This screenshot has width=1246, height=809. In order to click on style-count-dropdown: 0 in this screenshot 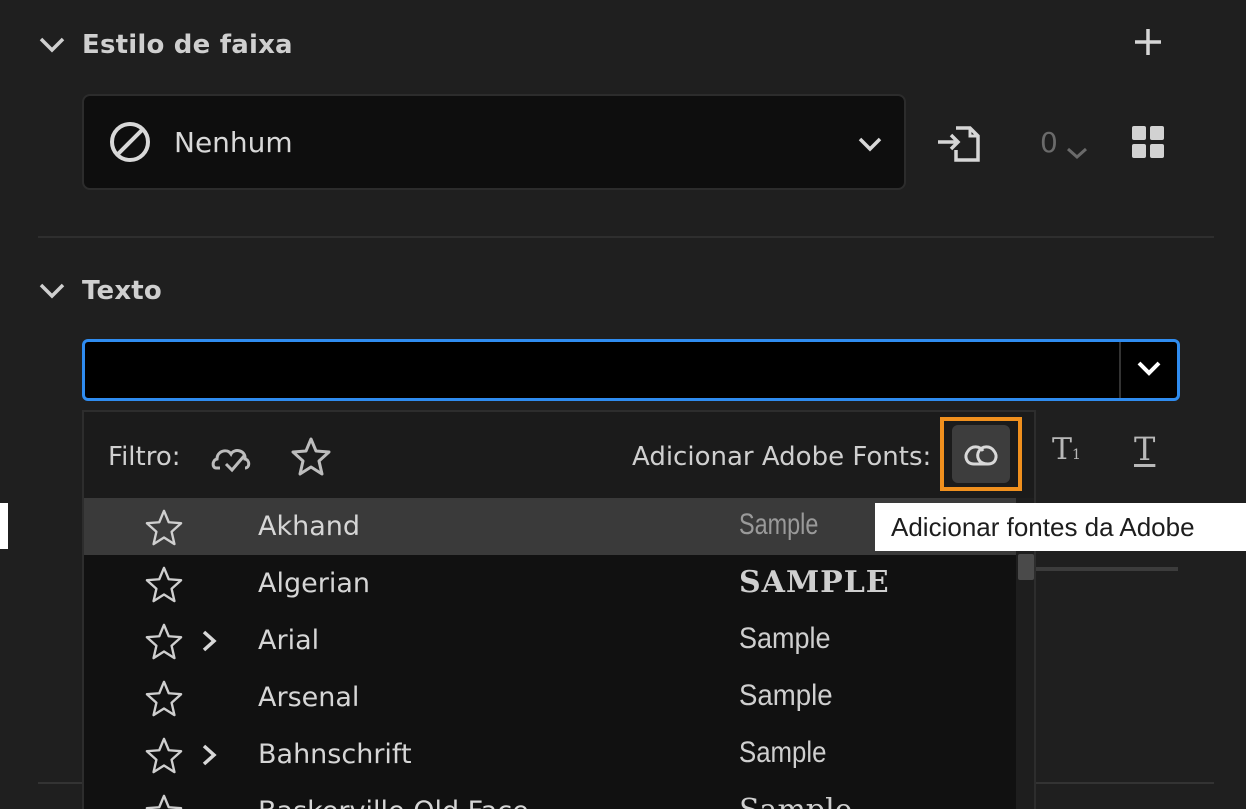, I will do `click(1064, 142)`.